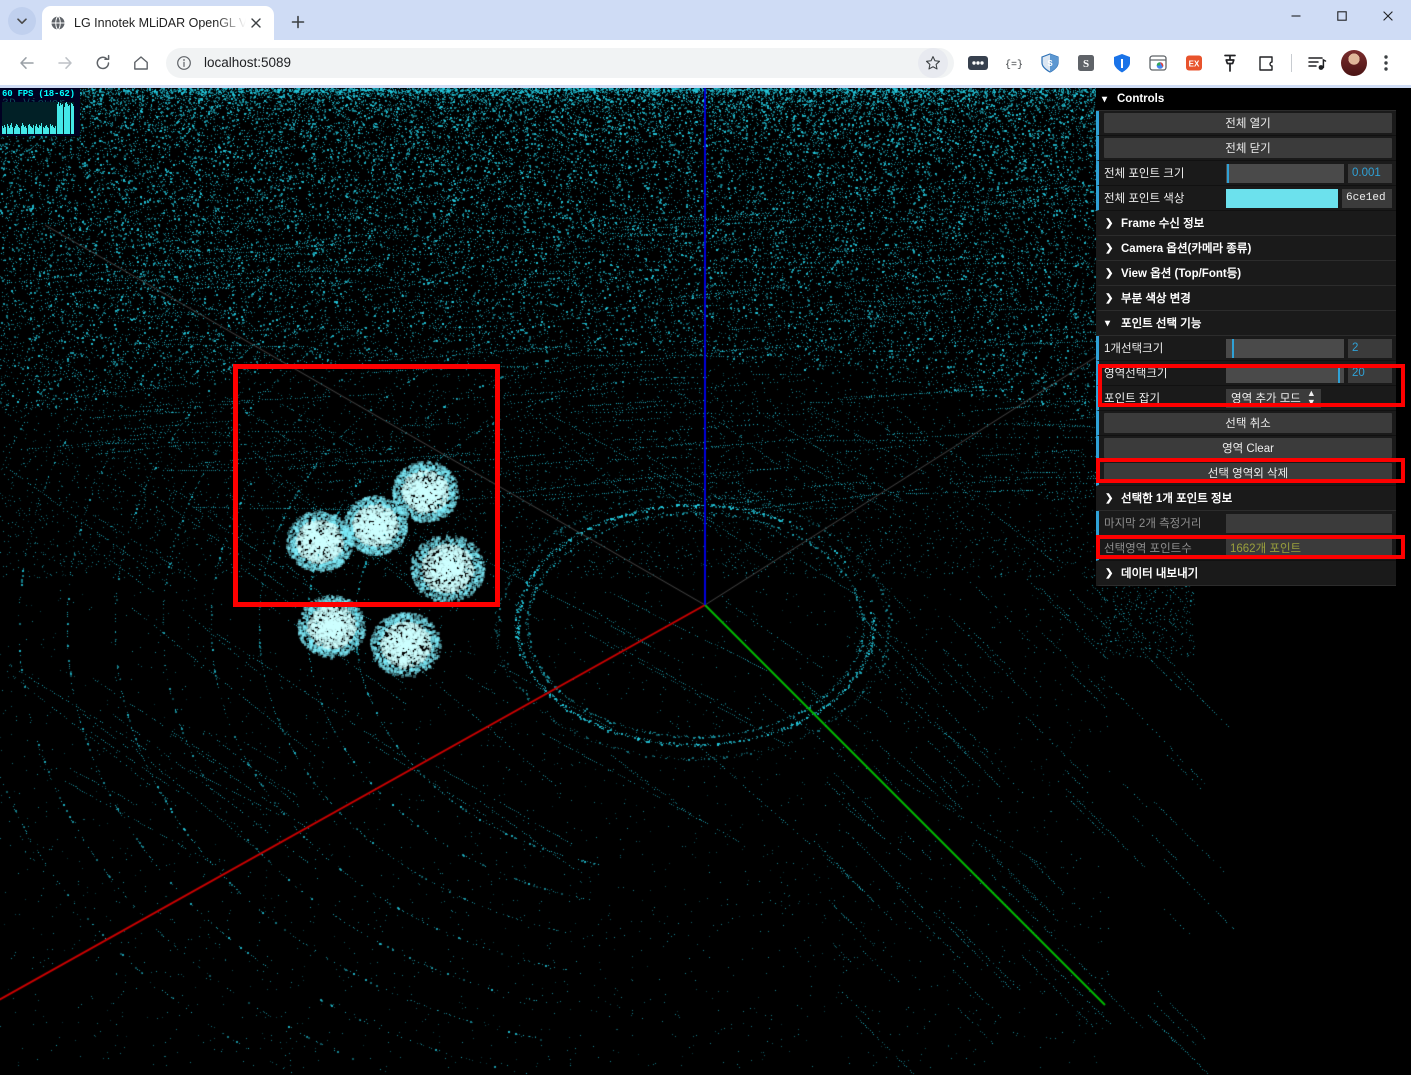 This screenshot has width=1411, height=1075. I want to click on ex-extension-icon: EX, so click(1194, 63).